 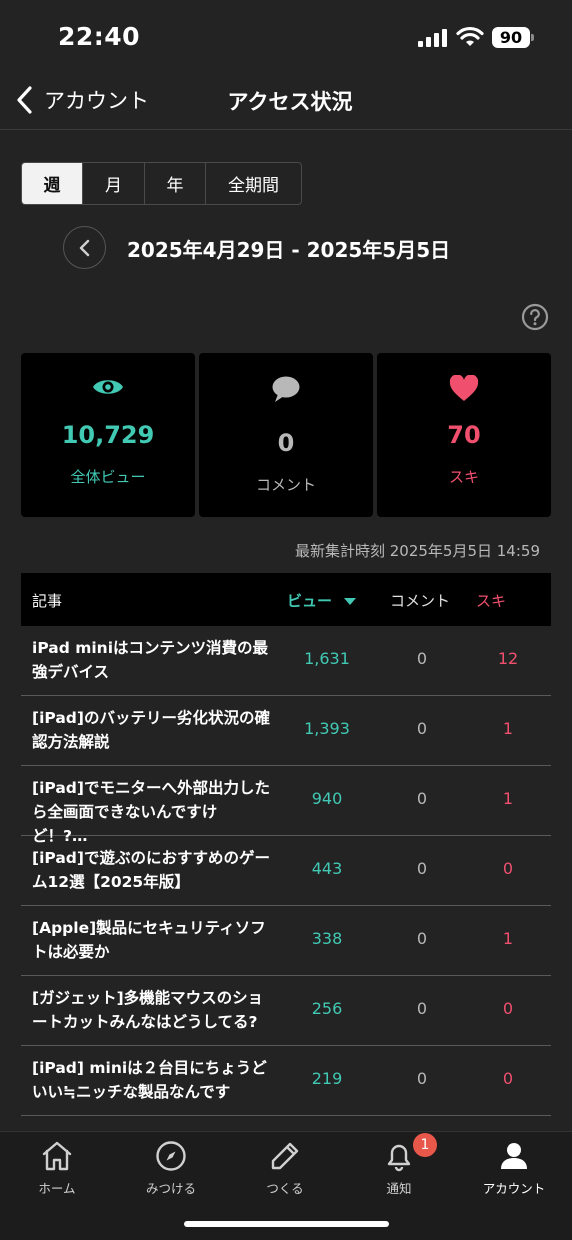 I want to click on previous-period-button, so click(x=84, y=247).